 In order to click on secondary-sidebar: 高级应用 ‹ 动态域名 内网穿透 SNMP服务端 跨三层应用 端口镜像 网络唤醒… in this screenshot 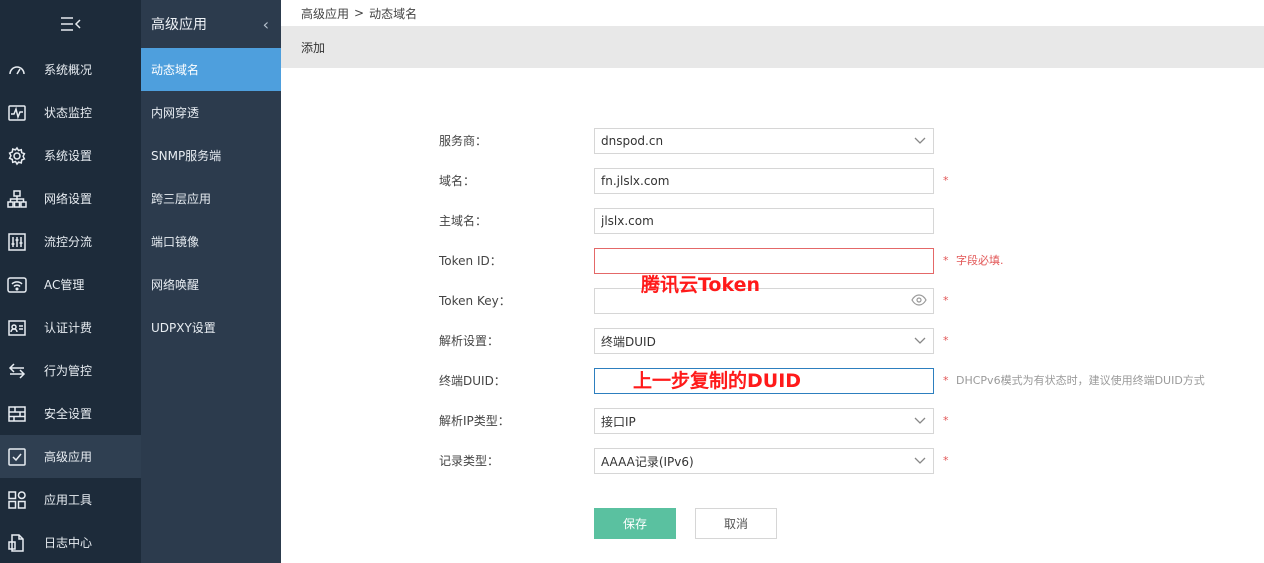, I will do `click(211, 281)`.